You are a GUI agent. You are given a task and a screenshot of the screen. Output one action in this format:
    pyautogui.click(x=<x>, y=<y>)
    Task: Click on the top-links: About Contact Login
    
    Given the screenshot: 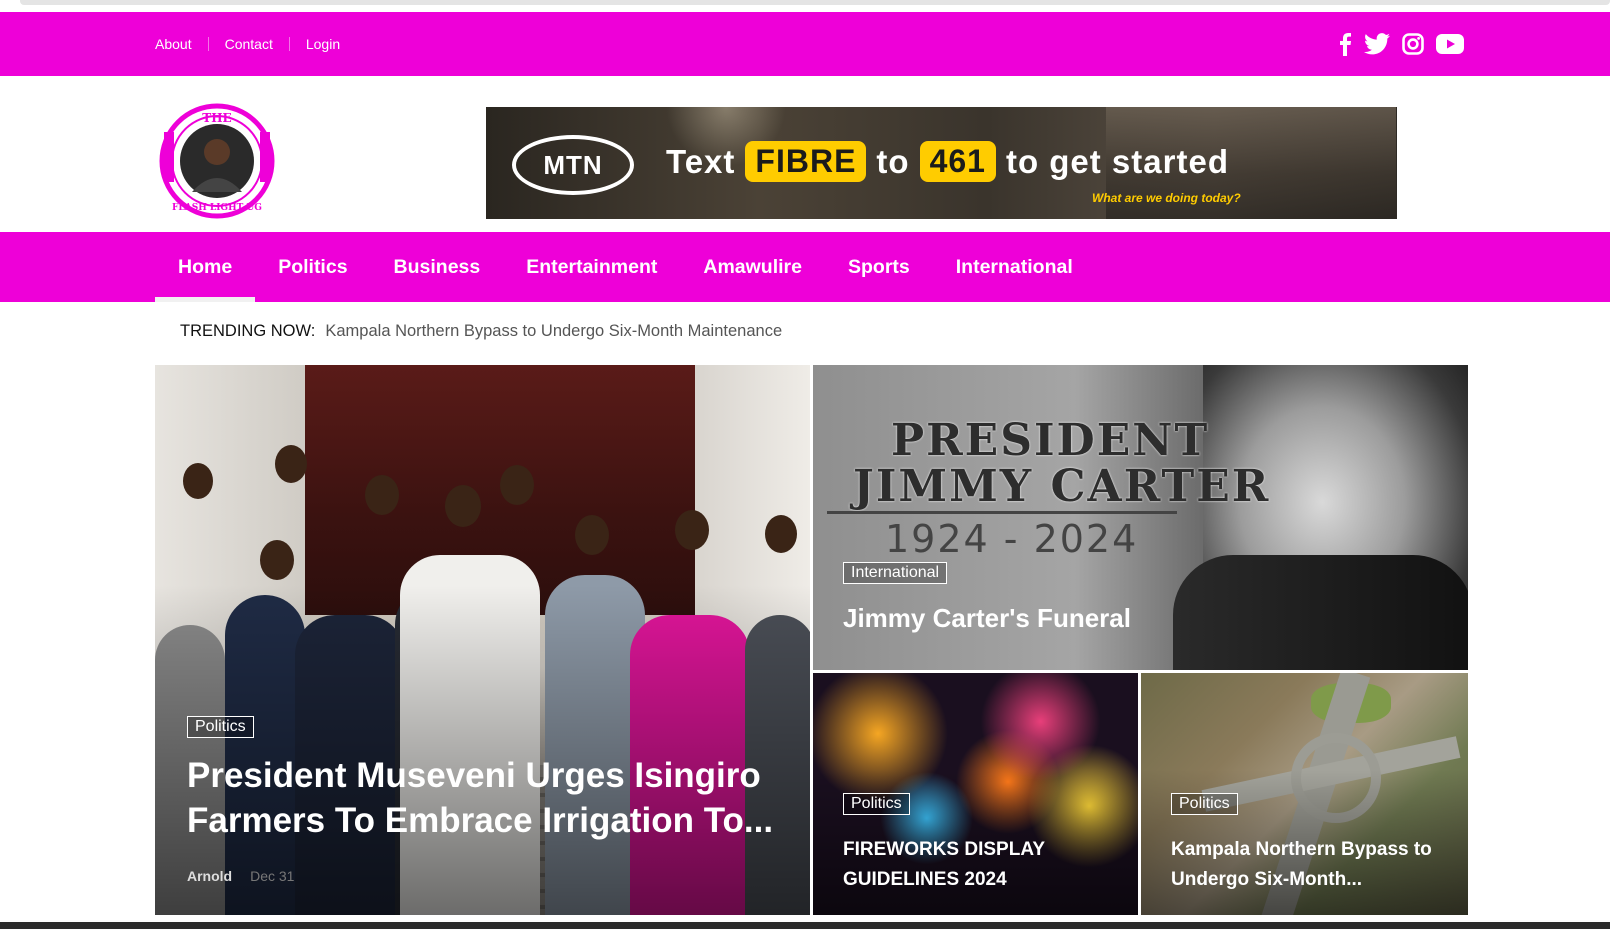 What is the action you would take?
    pyautogui.click(x=247, y=44)
    